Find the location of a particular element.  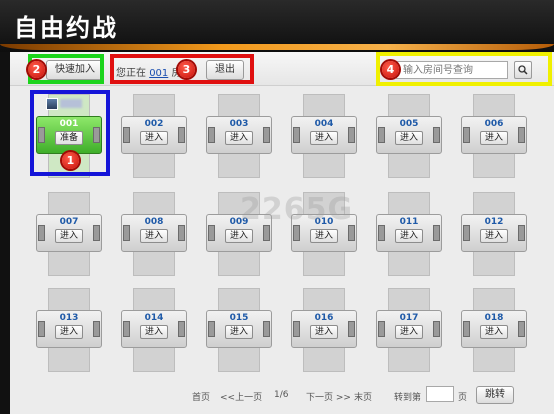

title-accent-line is located at coordinates (277, 47).